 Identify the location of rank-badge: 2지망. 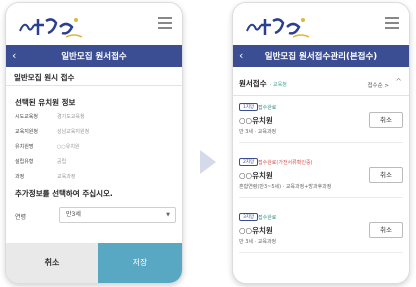
(249, 162).